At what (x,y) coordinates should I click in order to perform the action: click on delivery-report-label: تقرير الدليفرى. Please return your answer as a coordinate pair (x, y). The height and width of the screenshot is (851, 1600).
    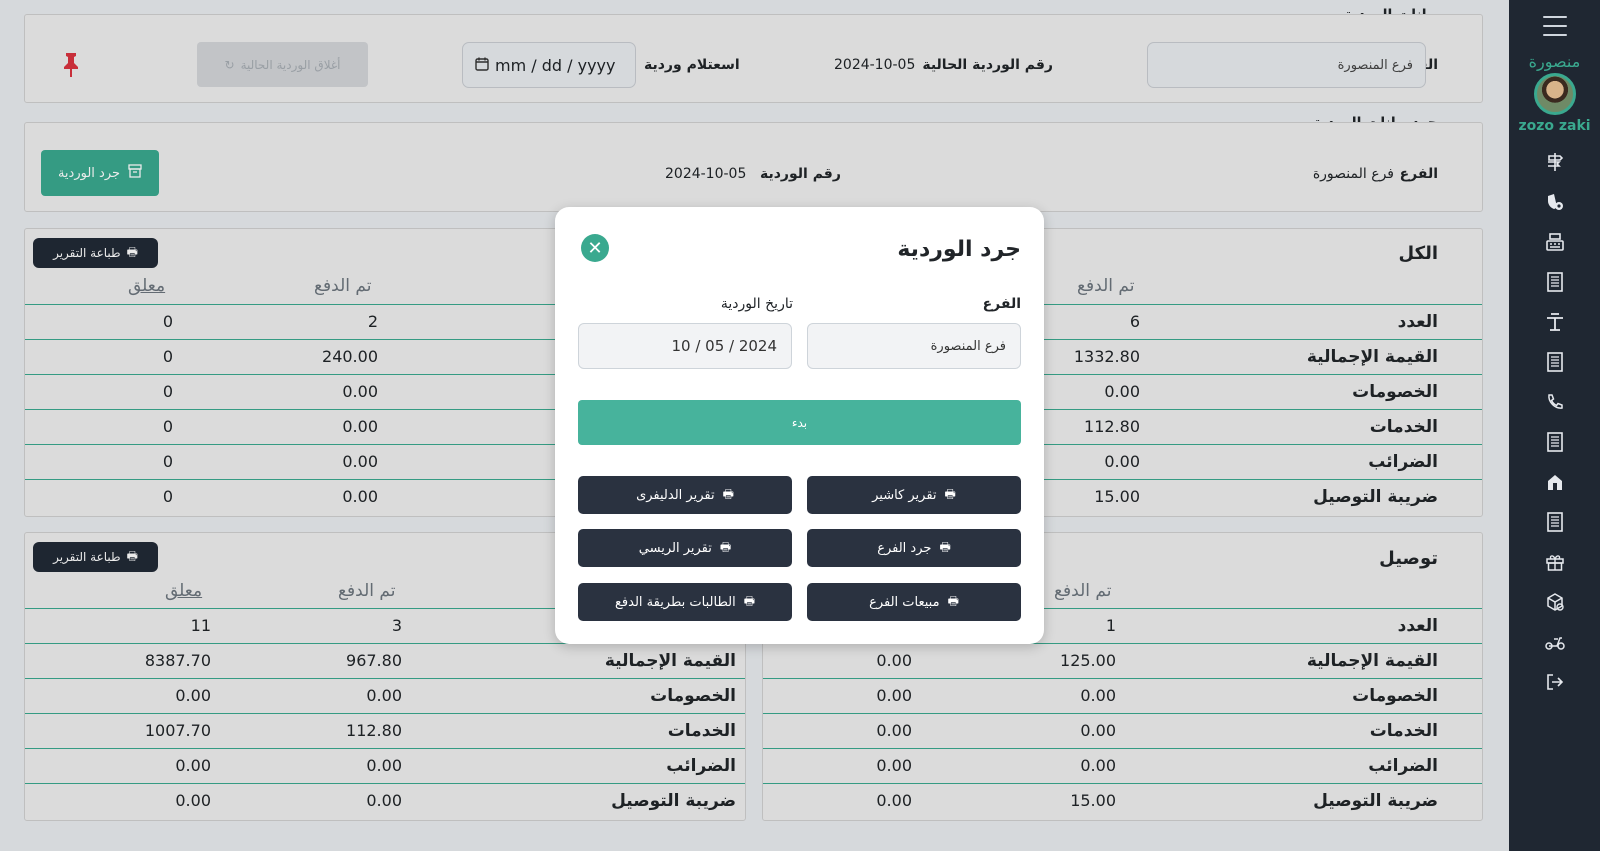
    Looking at the image, I should click on (675, 495).